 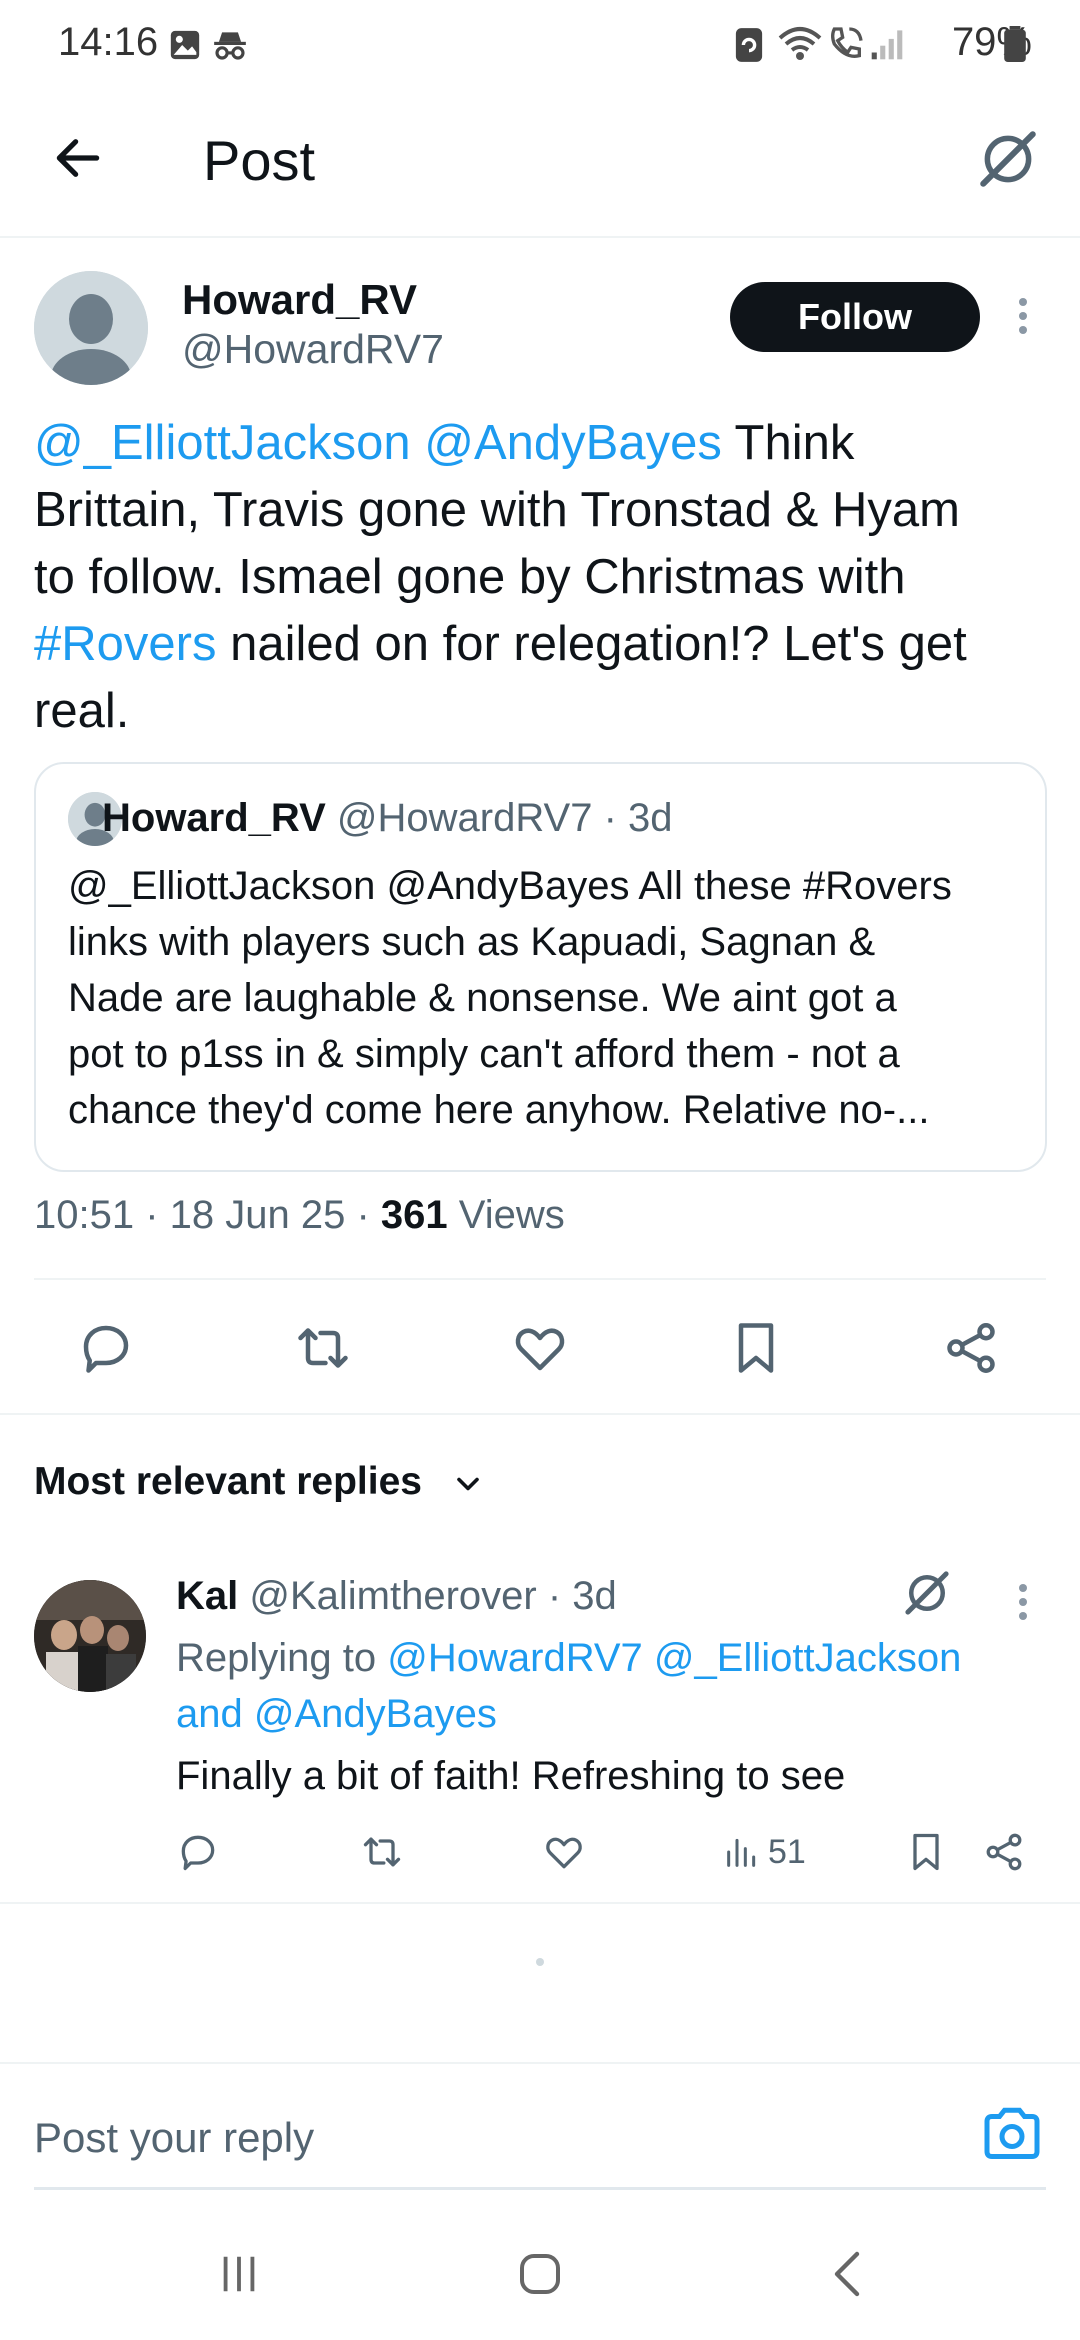 What do you see at coordinates (299, 300) in the screenshot?
I see `author-name: Howard_RV` at bounding box center [299, 300].